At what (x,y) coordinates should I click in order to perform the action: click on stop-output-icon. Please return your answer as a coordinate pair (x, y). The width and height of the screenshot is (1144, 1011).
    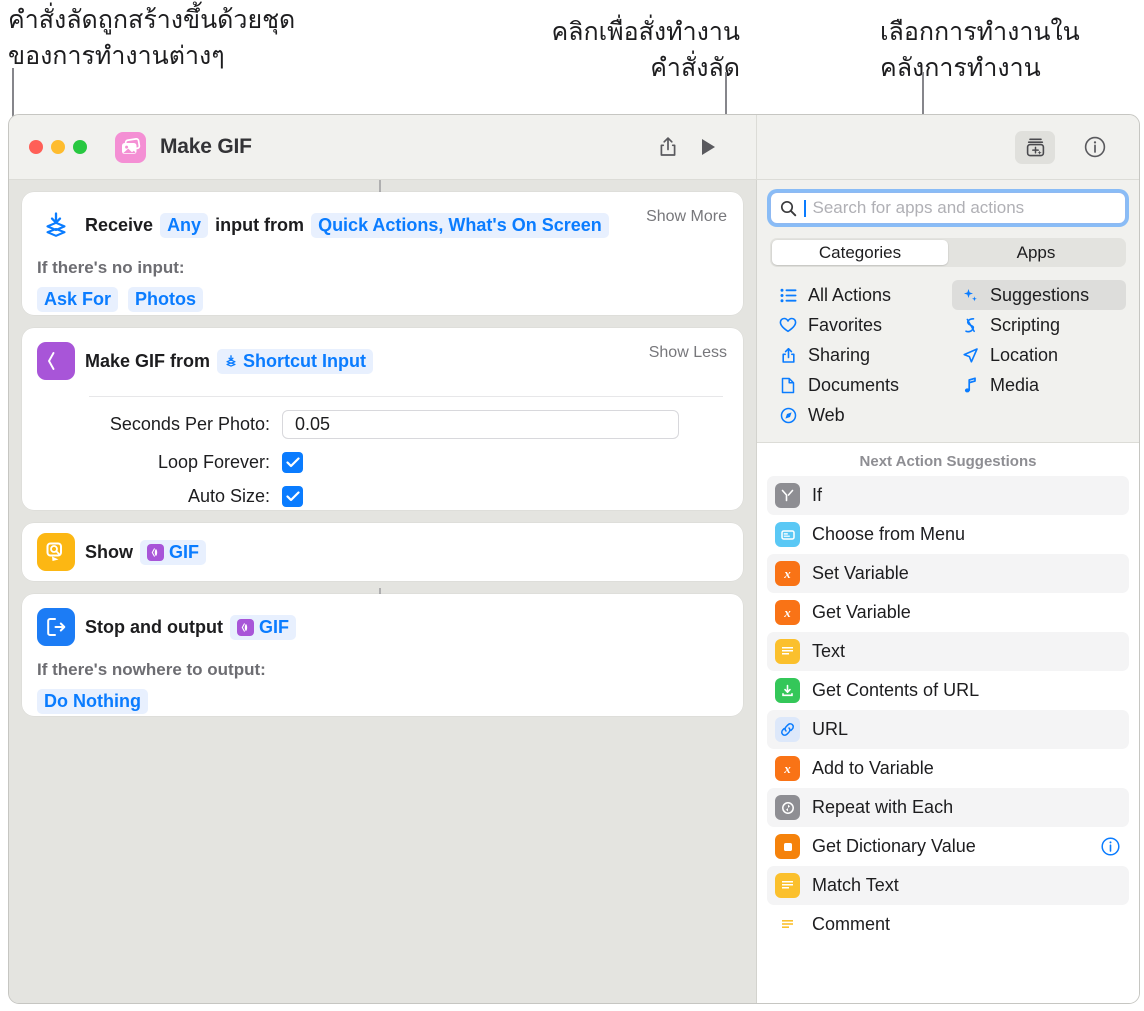
    Looking at the image, I should click on (56, 627).